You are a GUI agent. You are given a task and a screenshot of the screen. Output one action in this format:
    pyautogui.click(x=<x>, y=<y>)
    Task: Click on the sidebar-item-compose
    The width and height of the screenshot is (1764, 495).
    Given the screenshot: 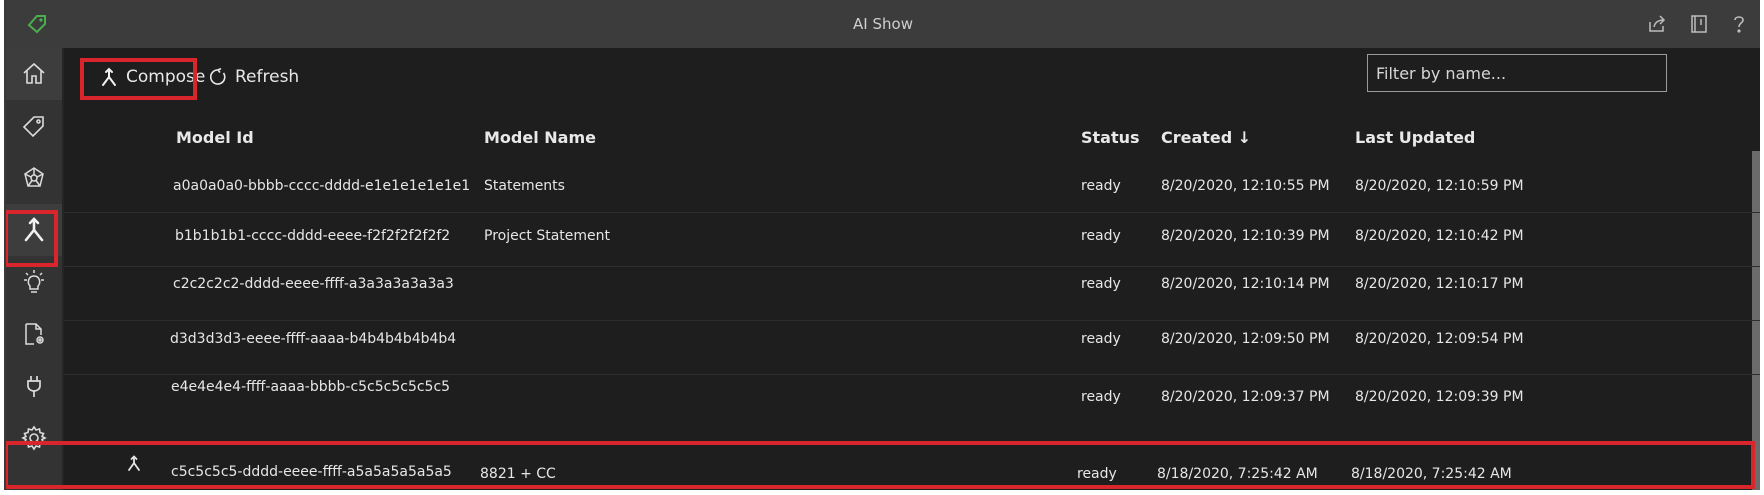 What is the action you would take?
    pyautogui.click(x=34, y=230)
    